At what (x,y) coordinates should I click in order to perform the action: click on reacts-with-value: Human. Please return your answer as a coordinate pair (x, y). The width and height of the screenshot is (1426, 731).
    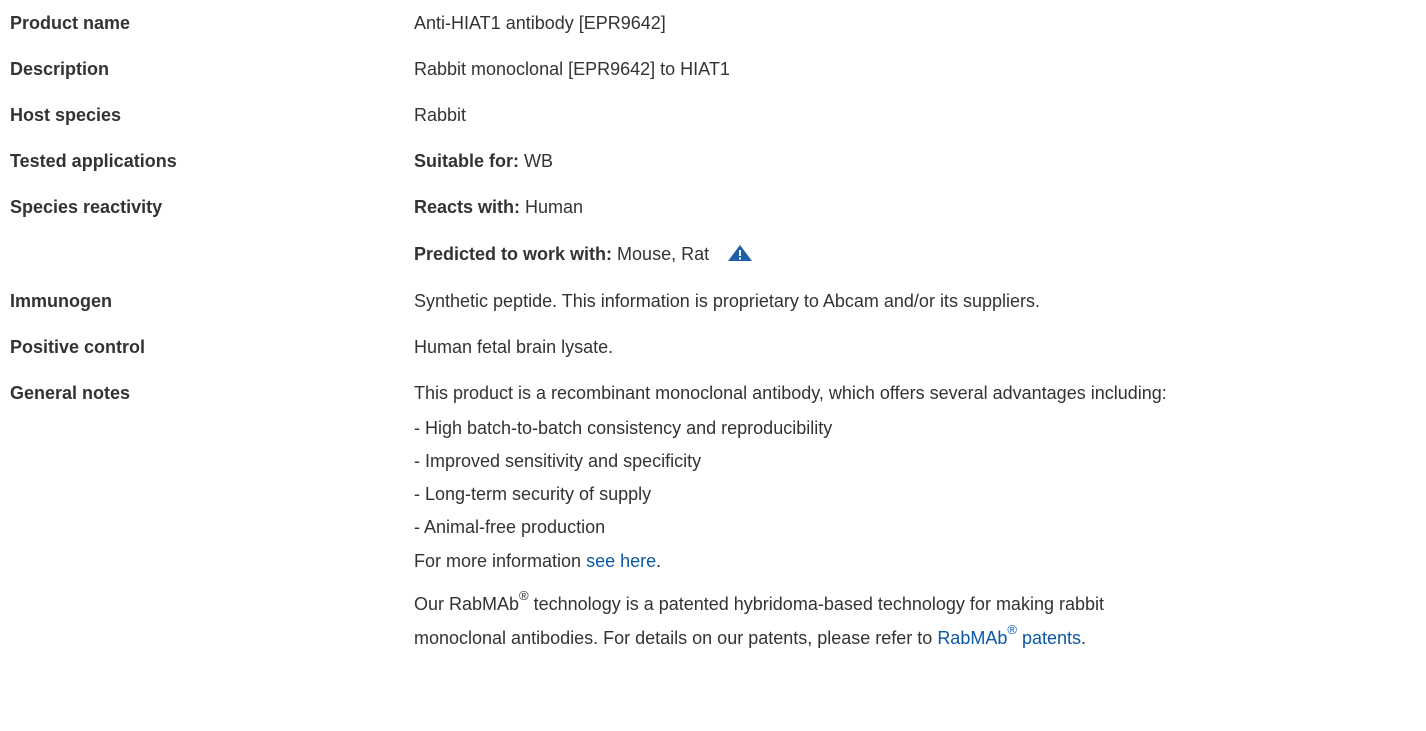
    Looking at the image, I should click on (554, 207).